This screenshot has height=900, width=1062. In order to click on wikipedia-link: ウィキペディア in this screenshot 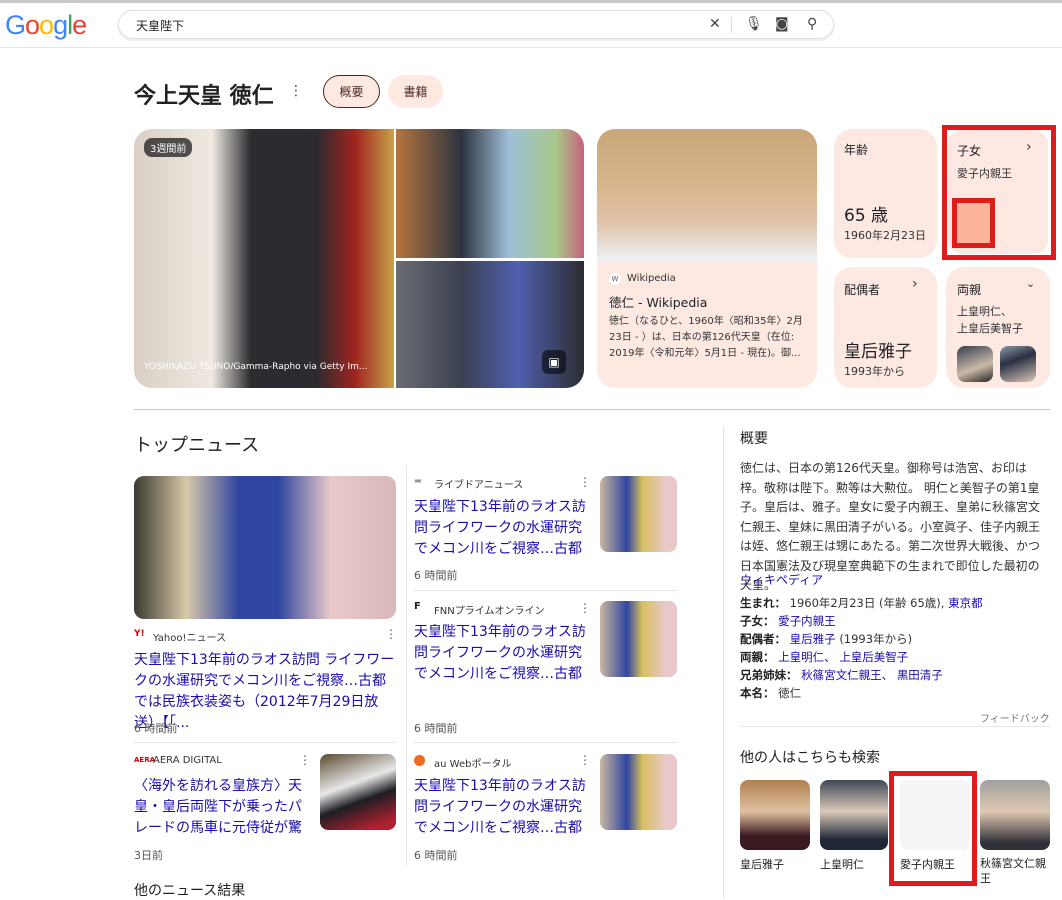, I will do `click(781, 579)`.